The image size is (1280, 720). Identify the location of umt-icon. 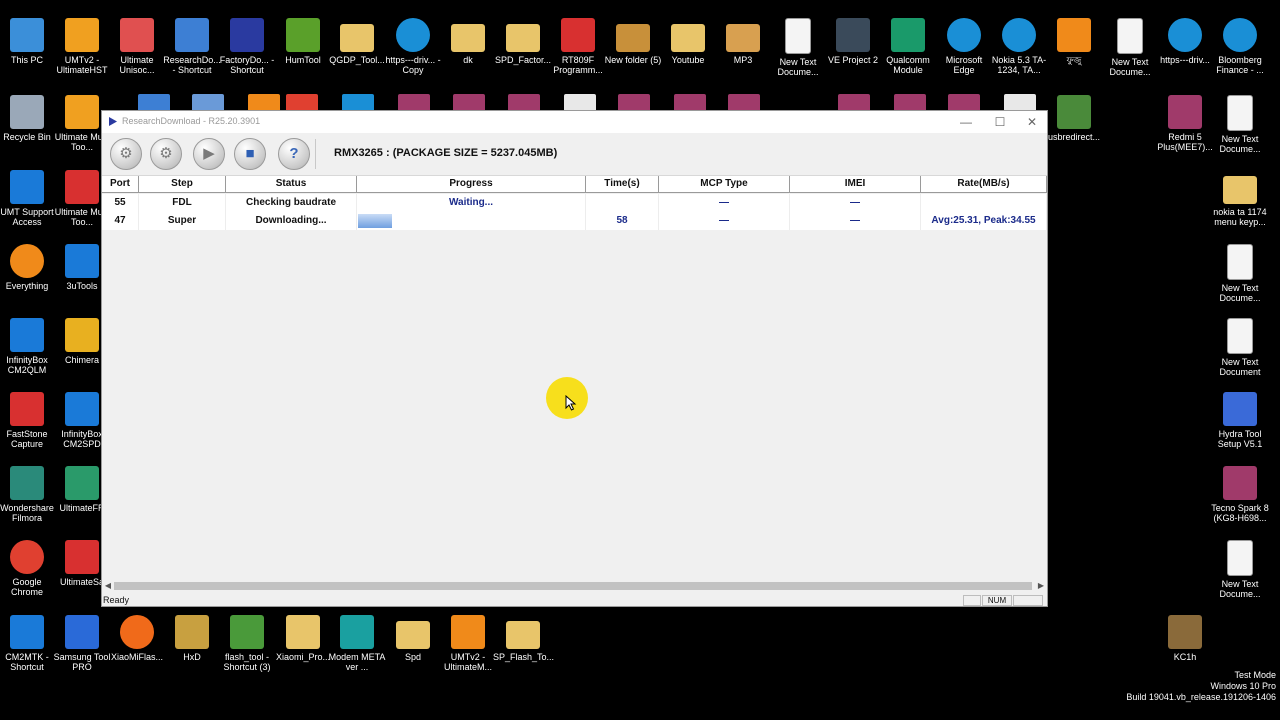
(82, 112).